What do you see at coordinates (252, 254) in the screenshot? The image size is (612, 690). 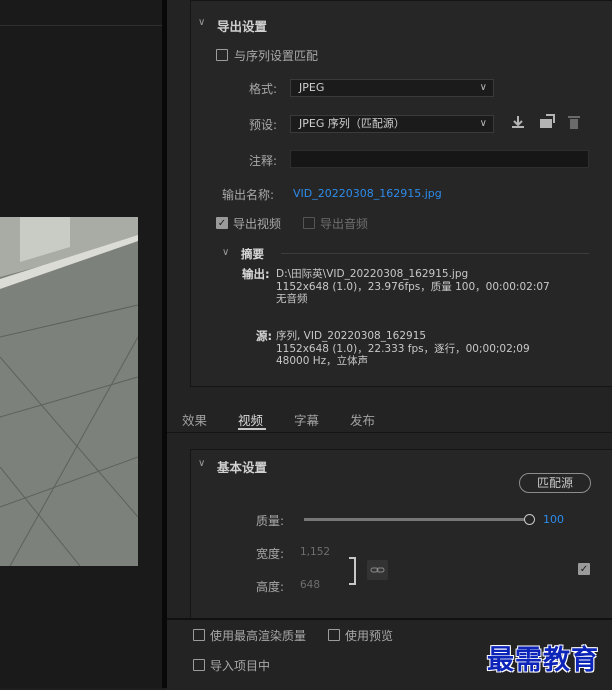 I see `summary-title: 摘要` at bounding box center [252, 254].